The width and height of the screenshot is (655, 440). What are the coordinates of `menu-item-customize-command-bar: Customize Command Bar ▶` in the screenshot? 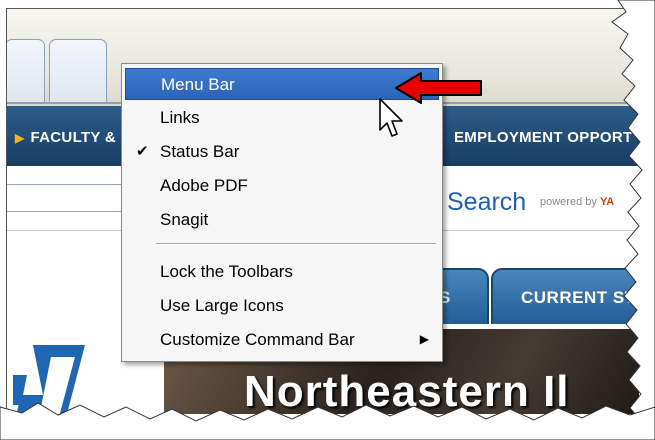 It's located at (282, 340).